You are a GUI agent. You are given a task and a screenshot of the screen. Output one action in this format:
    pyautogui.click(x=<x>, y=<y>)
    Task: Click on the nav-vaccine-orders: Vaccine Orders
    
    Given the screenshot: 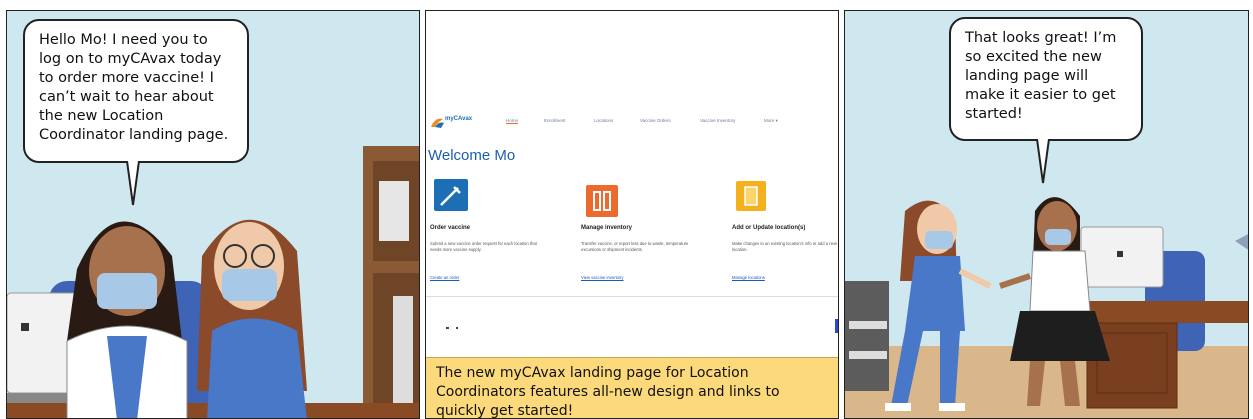 What is the action you would take?
    pyautogui.click(x=655, y=120)
    